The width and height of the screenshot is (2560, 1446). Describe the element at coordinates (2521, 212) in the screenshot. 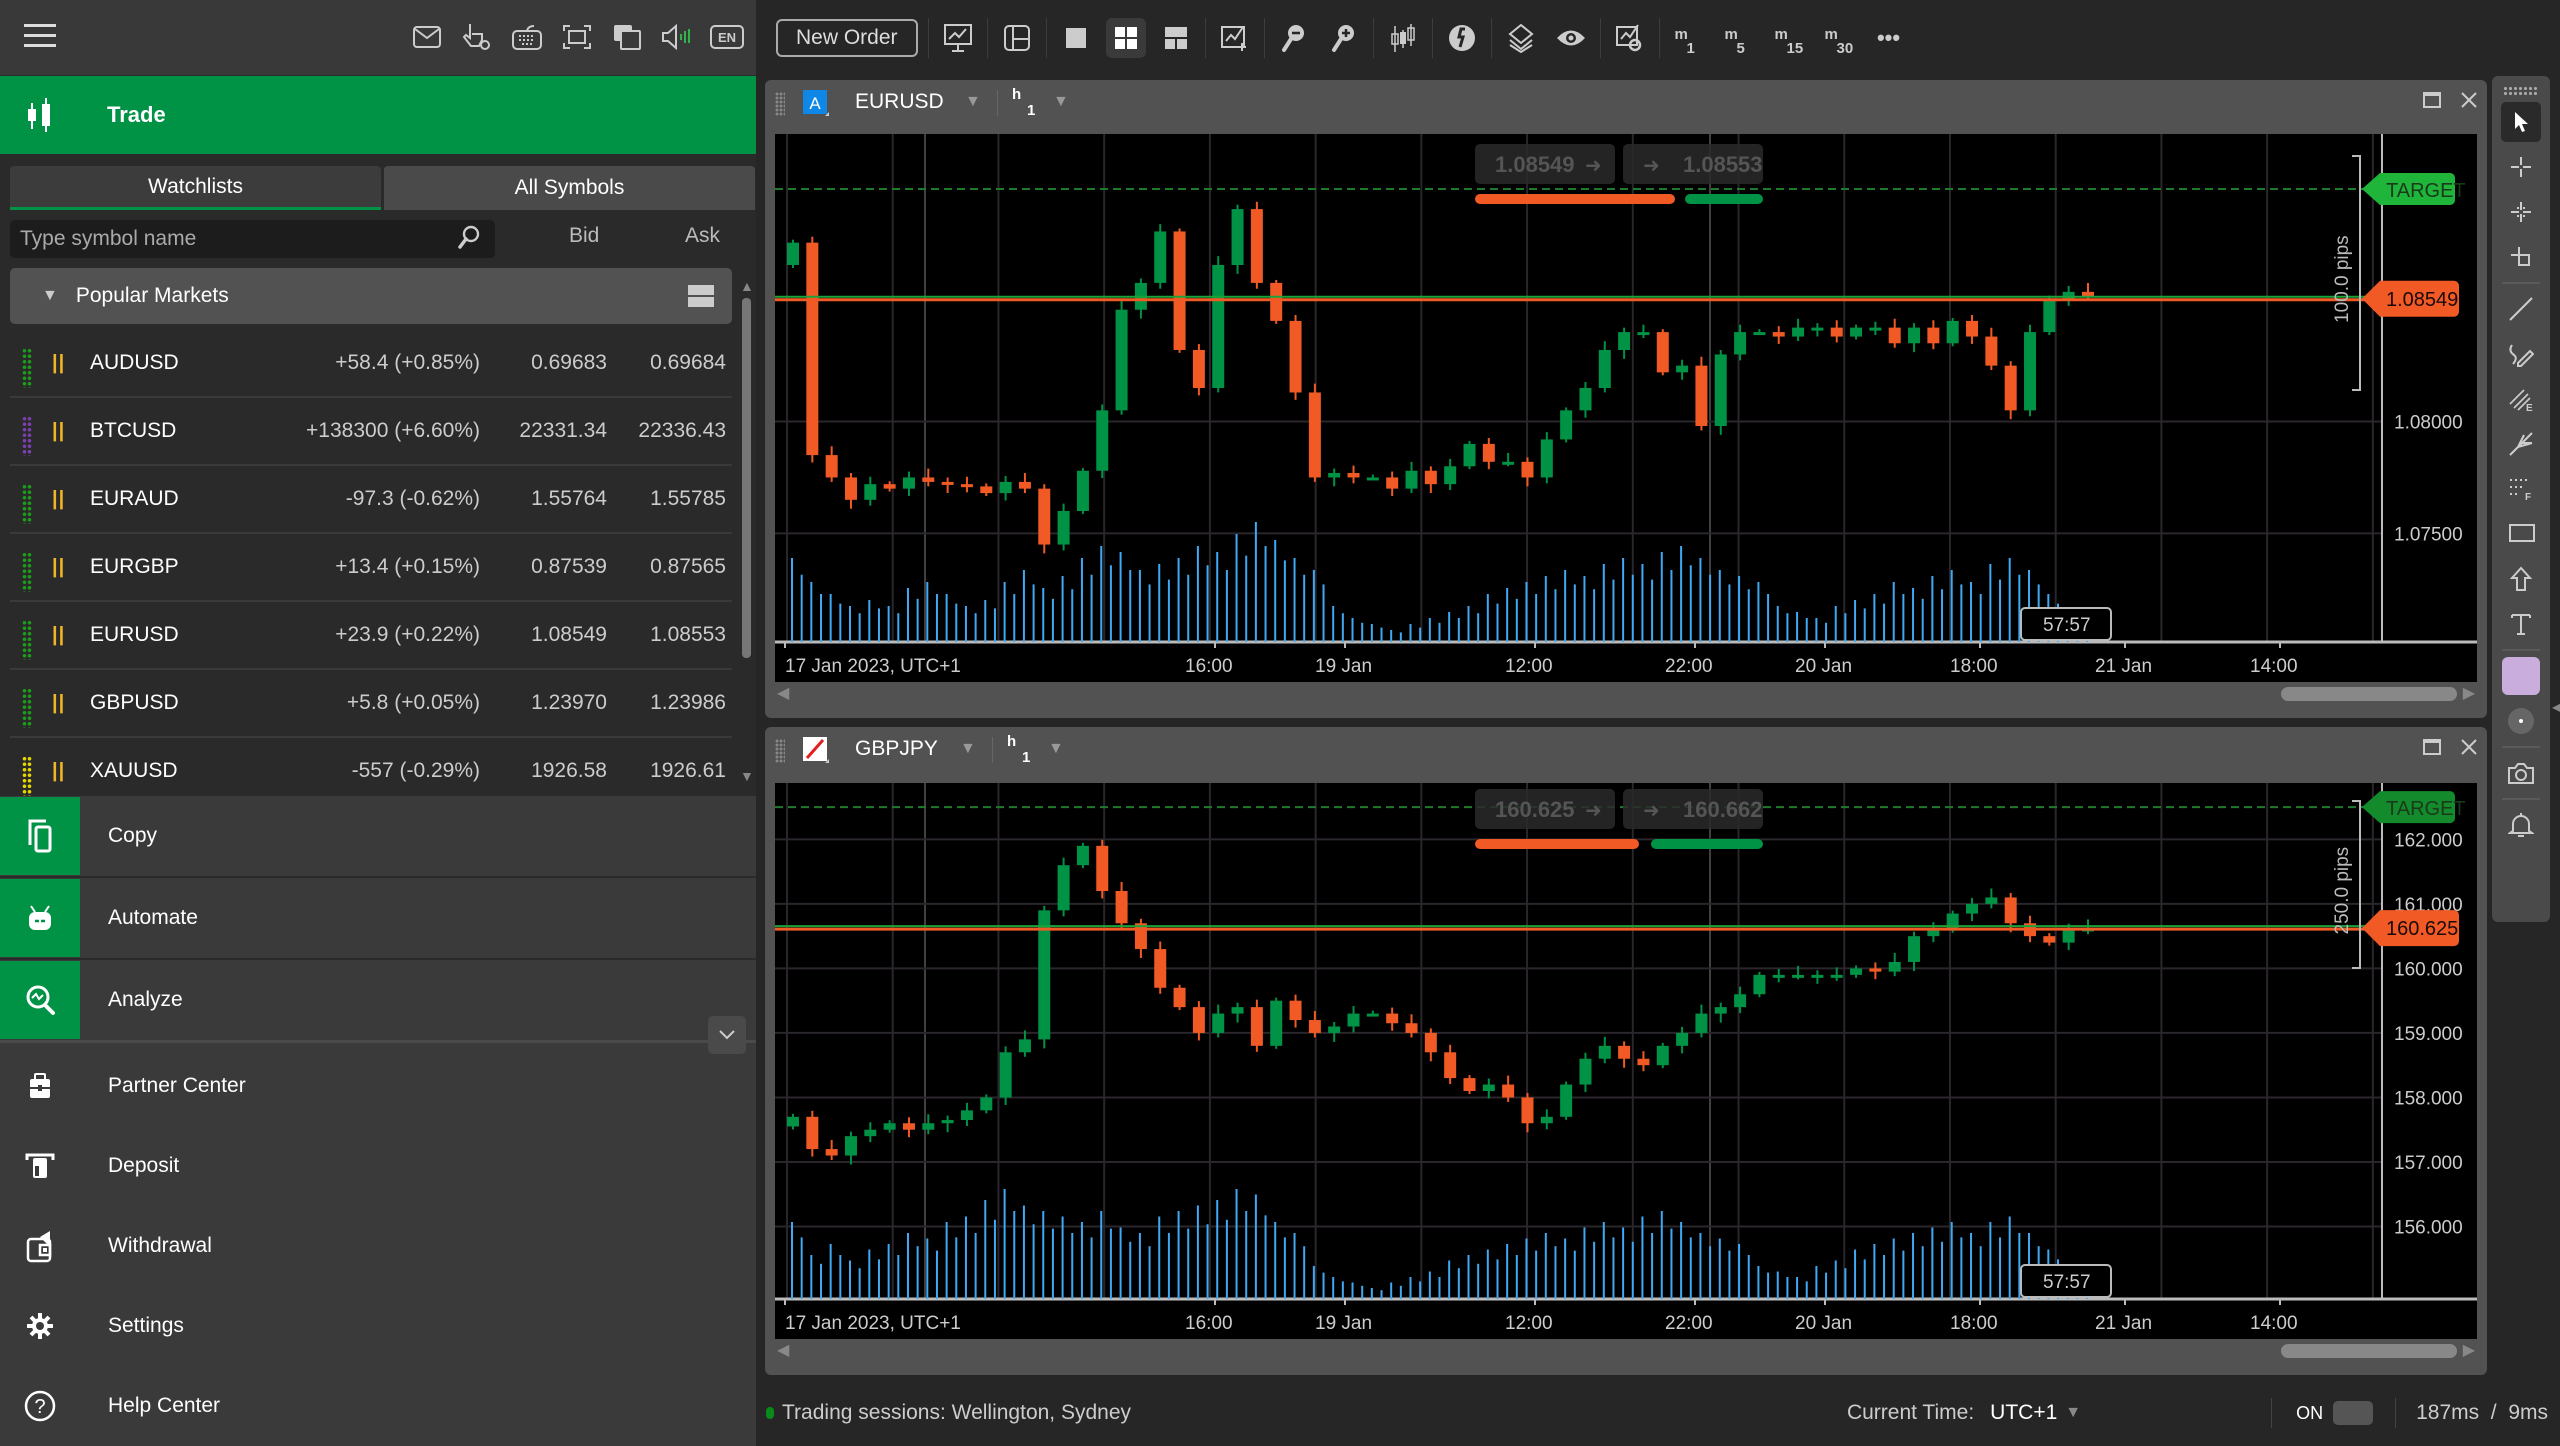

I see `crosshair-dotted-icon` at that location.